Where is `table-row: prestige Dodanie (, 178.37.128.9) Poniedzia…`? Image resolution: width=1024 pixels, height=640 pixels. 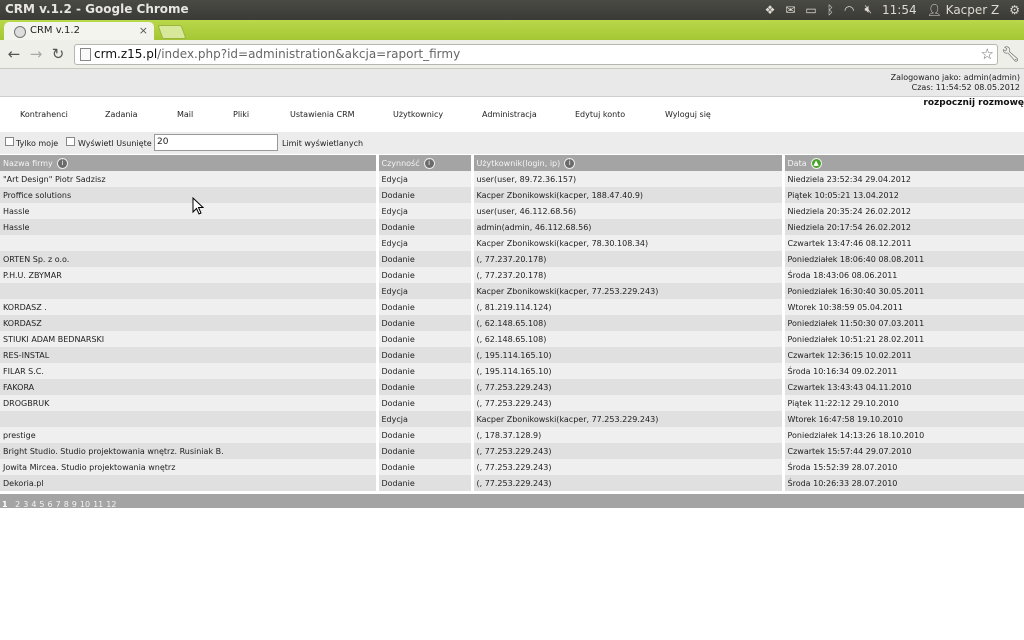 table-row: prestige Dodanie (, 178.37.128.9) Poniedzia… is located at coordinates (512, 435).